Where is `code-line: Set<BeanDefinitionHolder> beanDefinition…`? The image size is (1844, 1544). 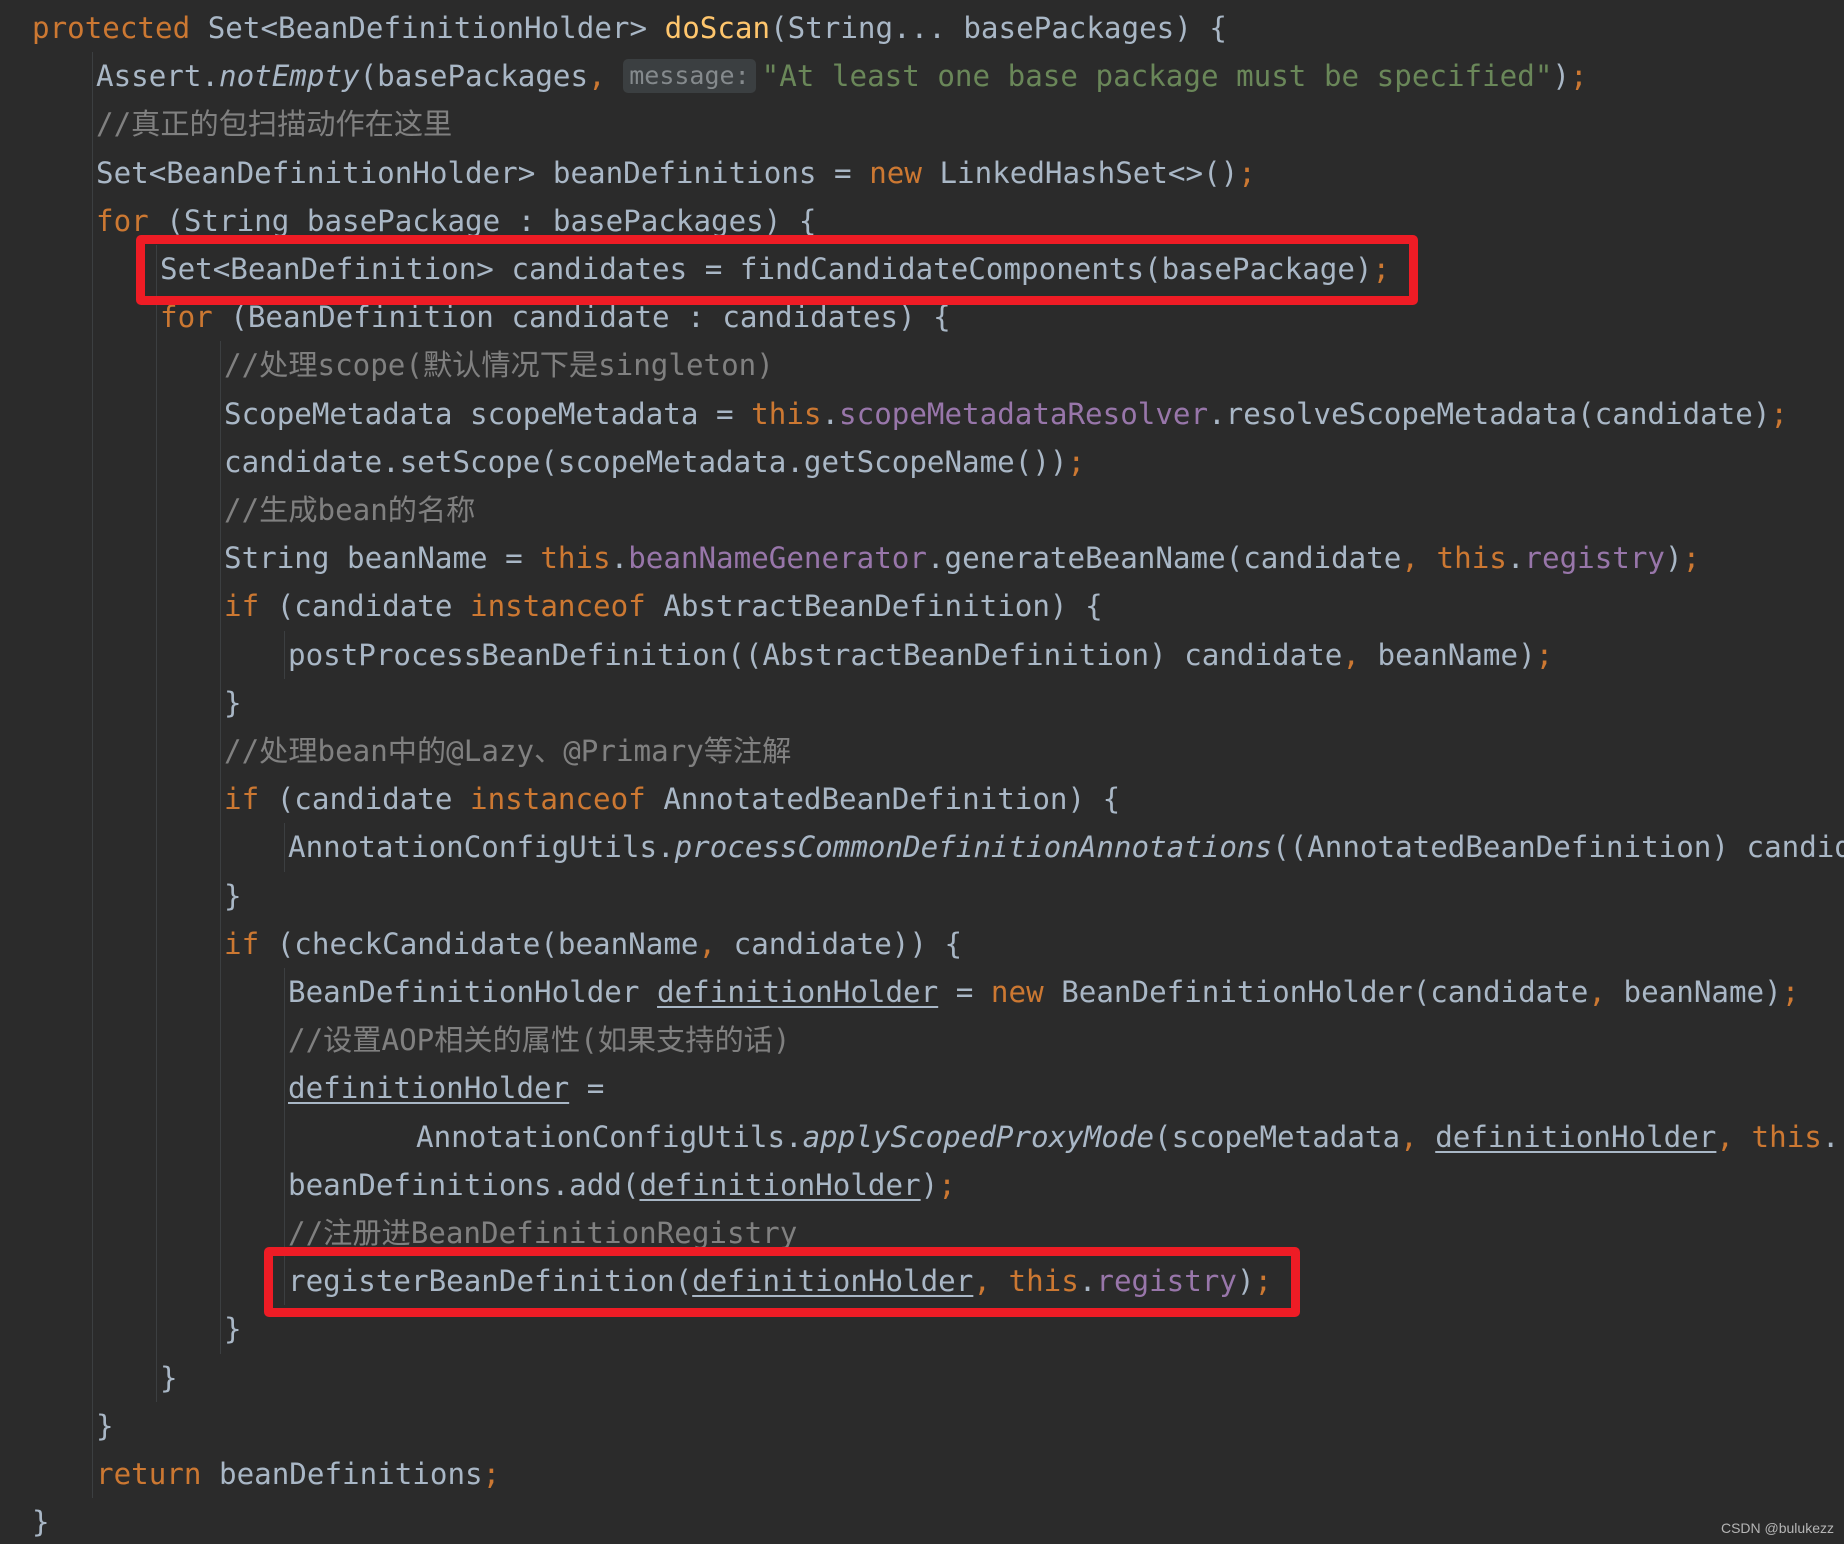
code-line: Set<BeanDefinitionHolder> beanDefinition… is located at coordinates (676, 173).